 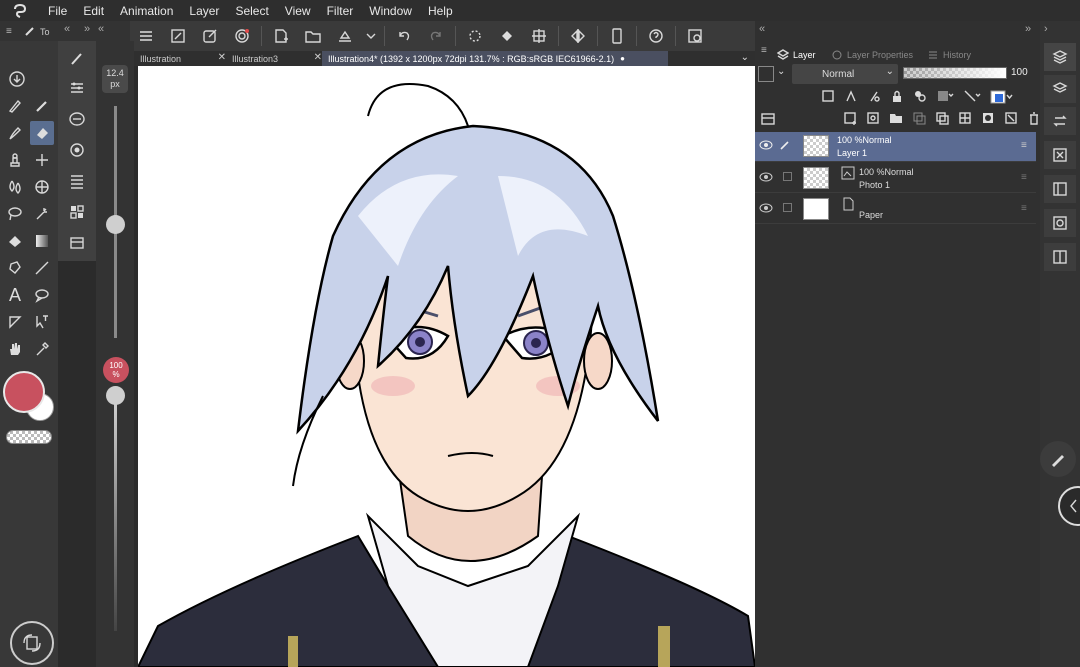 What do you see at coordinates (578, 36) in the screenshot?
I see `flip-horizontal-icon` at bounding box center [578, 36].